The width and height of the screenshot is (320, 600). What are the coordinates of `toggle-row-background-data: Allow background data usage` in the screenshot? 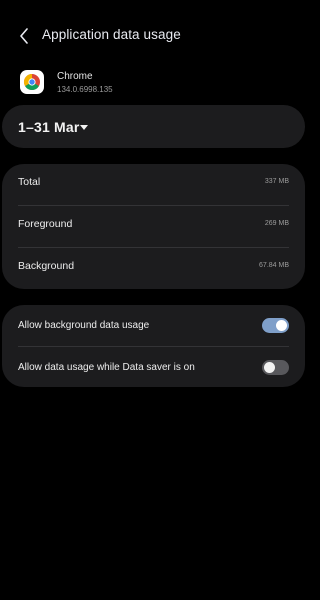 It's located at (153, 325).